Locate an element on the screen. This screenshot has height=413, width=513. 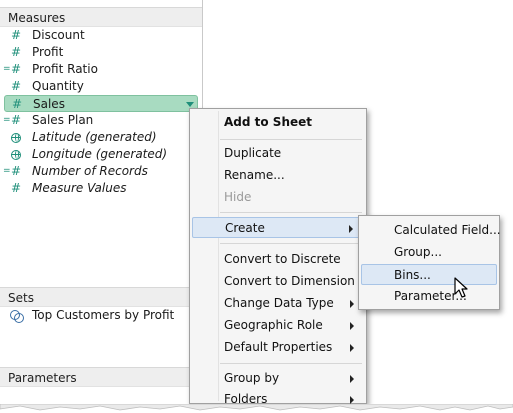
menu-item-convert-discrete: Convert to Discrete is located at coordinates (278, 259).